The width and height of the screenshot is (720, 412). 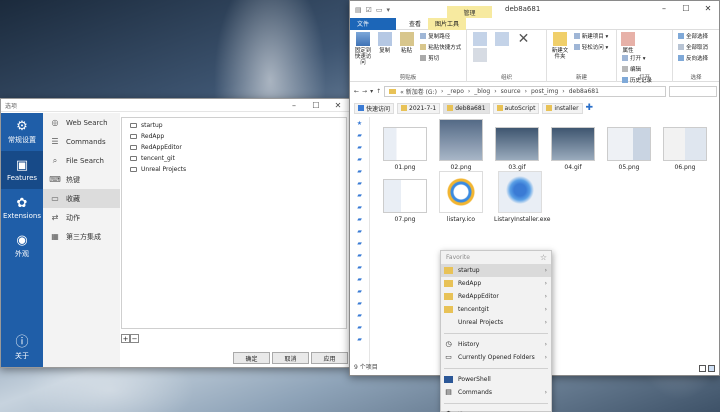 I want to click on easy-access-button: 轻松访问 ▾, so click(x=590, y=47).